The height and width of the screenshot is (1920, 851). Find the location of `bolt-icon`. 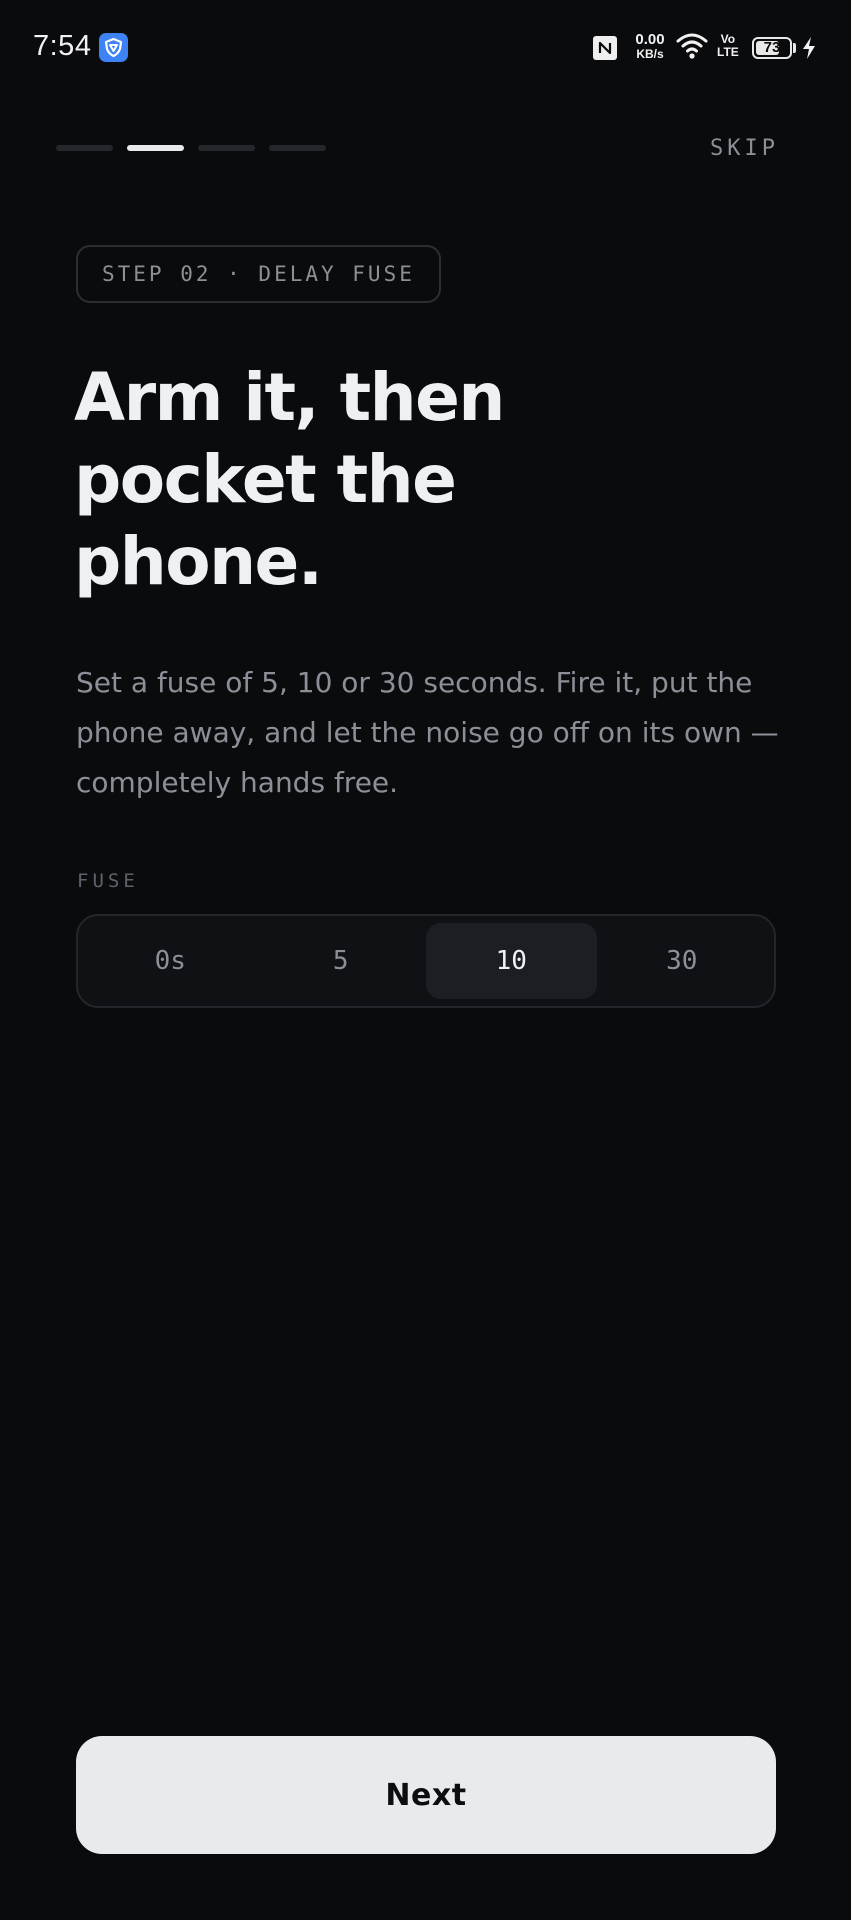

bolt-icon is located at coordinates (809, 50).